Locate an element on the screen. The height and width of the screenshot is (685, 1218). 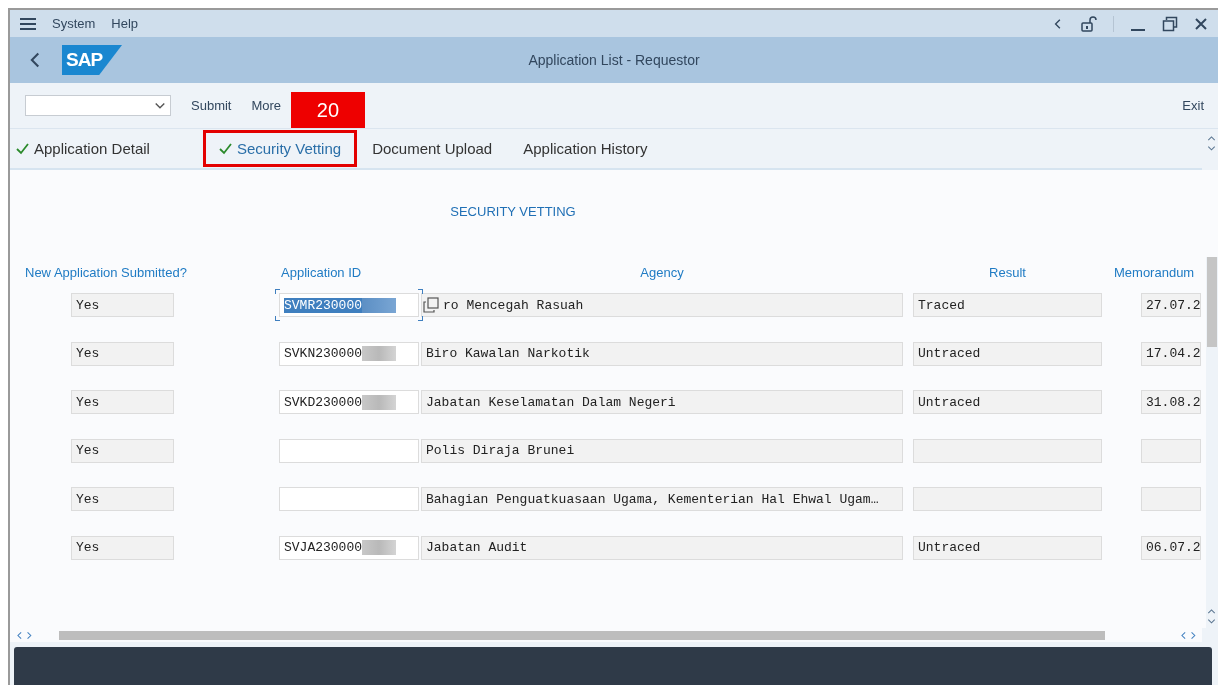
application-id-field: SVJA230000 is located at coordinates (349, 547).